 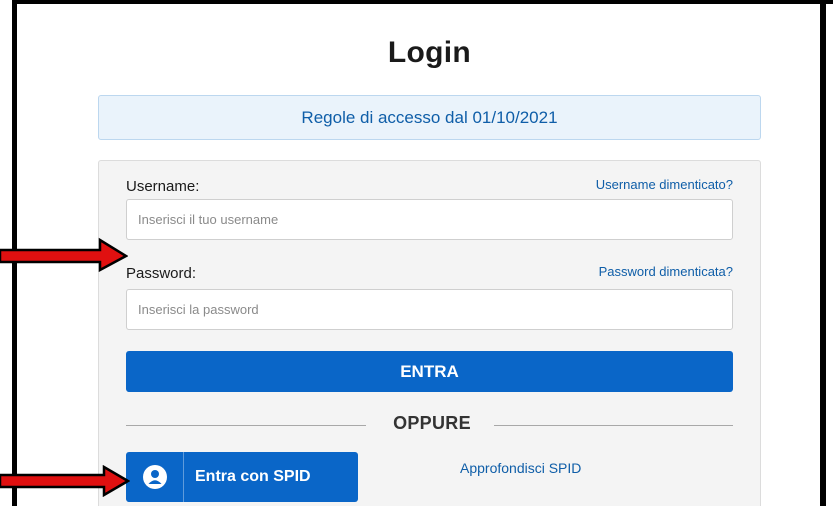 I want to click on password-label: Password:, so click(x=161, y=273).